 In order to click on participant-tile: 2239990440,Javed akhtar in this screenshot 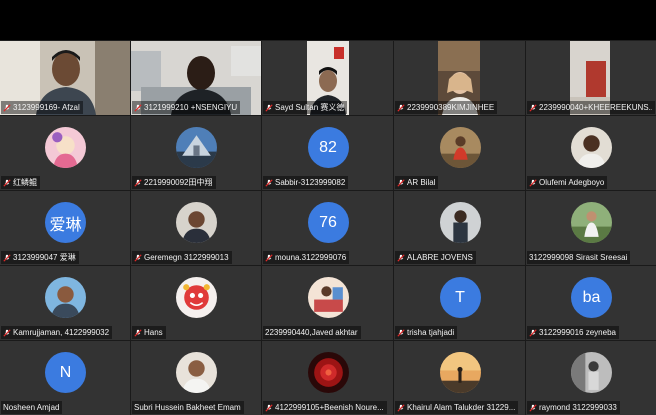, I will do `click(327, 303)`.